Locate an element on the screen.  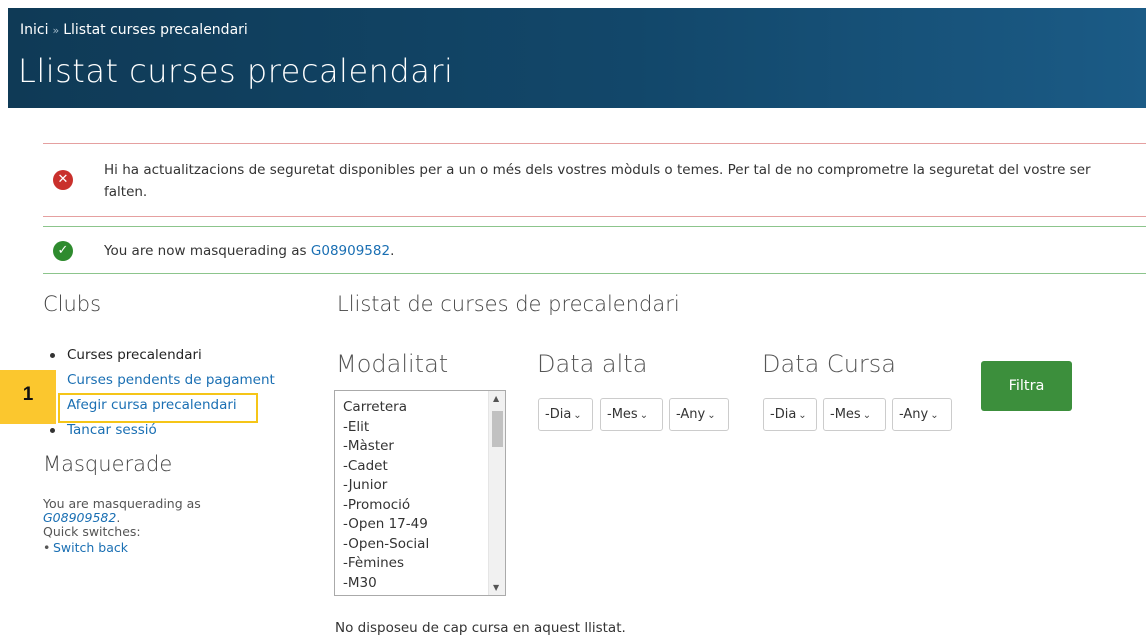
tutorial-step-badge: 1 is located at coordinates (28, 397).